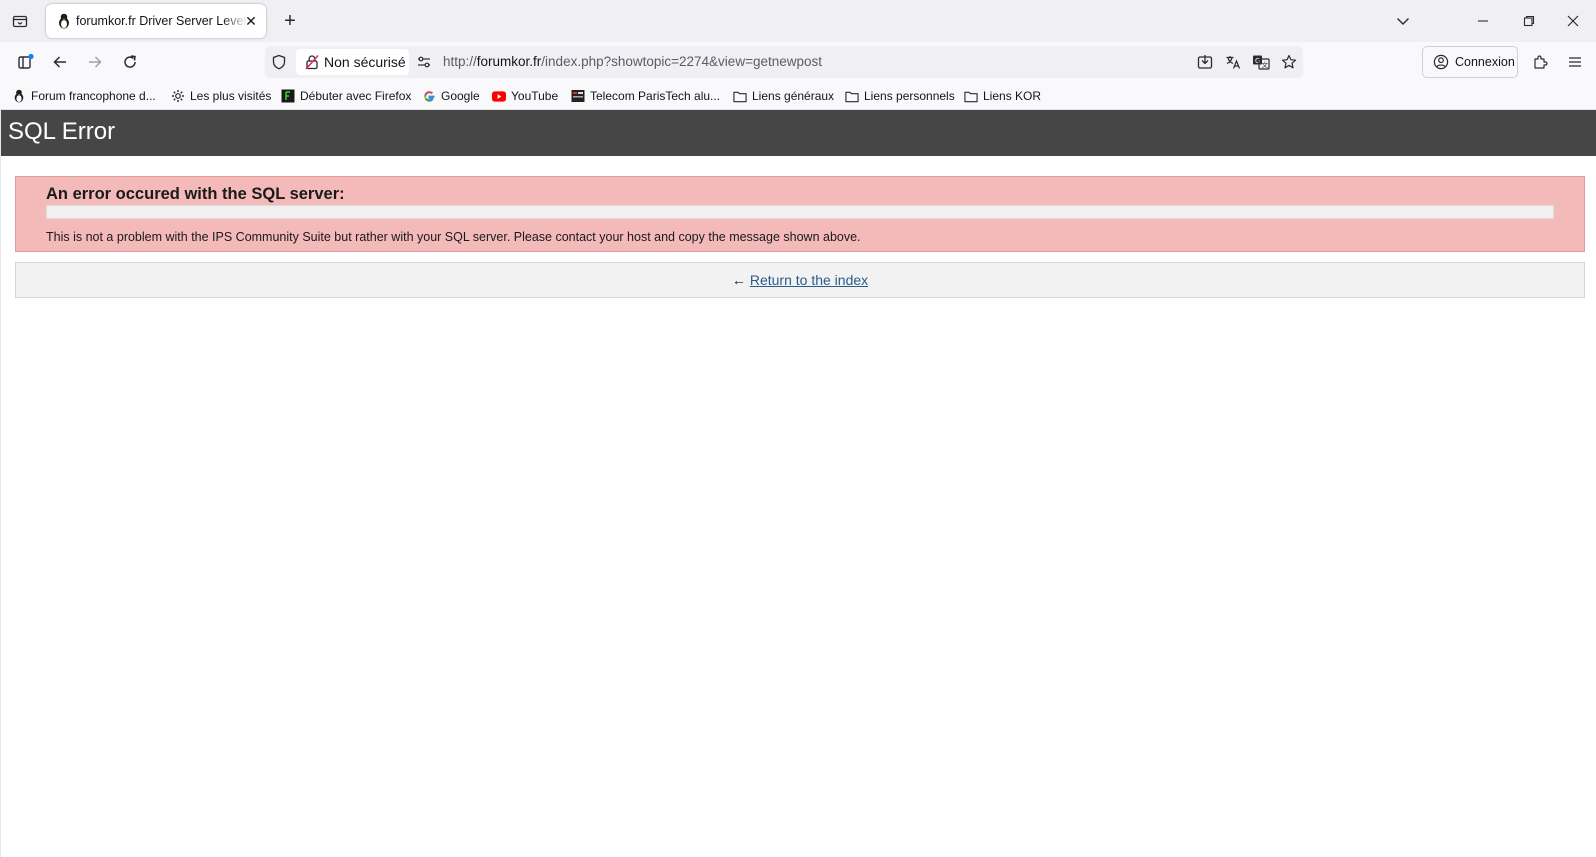 The image size is (1596, 857). What do you see at coordinates (809, 280) in the screenshot?
I see `return-to-index-link: Return to the index` at bounding box center [809, 280].